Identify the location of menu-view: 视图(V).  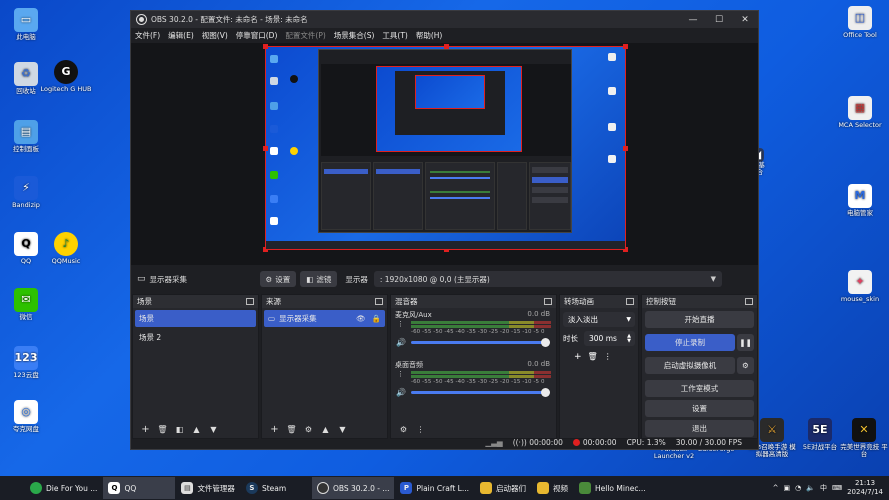
(215, 35).